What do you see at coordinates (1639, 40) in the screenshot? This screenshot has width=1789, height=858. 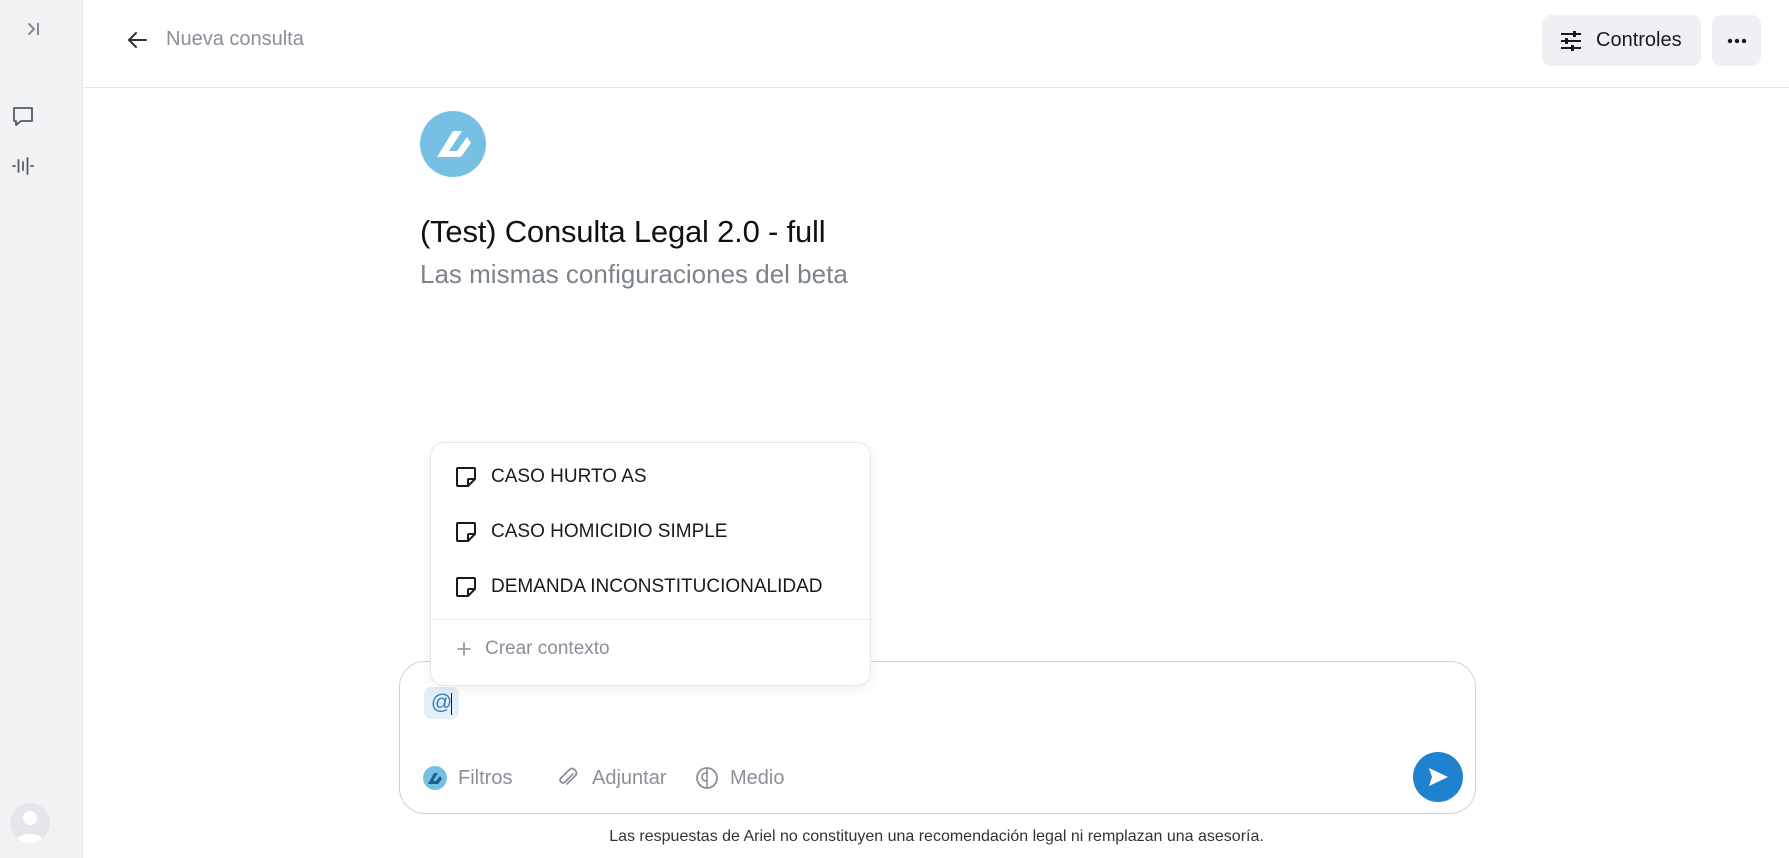 I see `controls-label: Controles` at bounding box center [1639, 40].